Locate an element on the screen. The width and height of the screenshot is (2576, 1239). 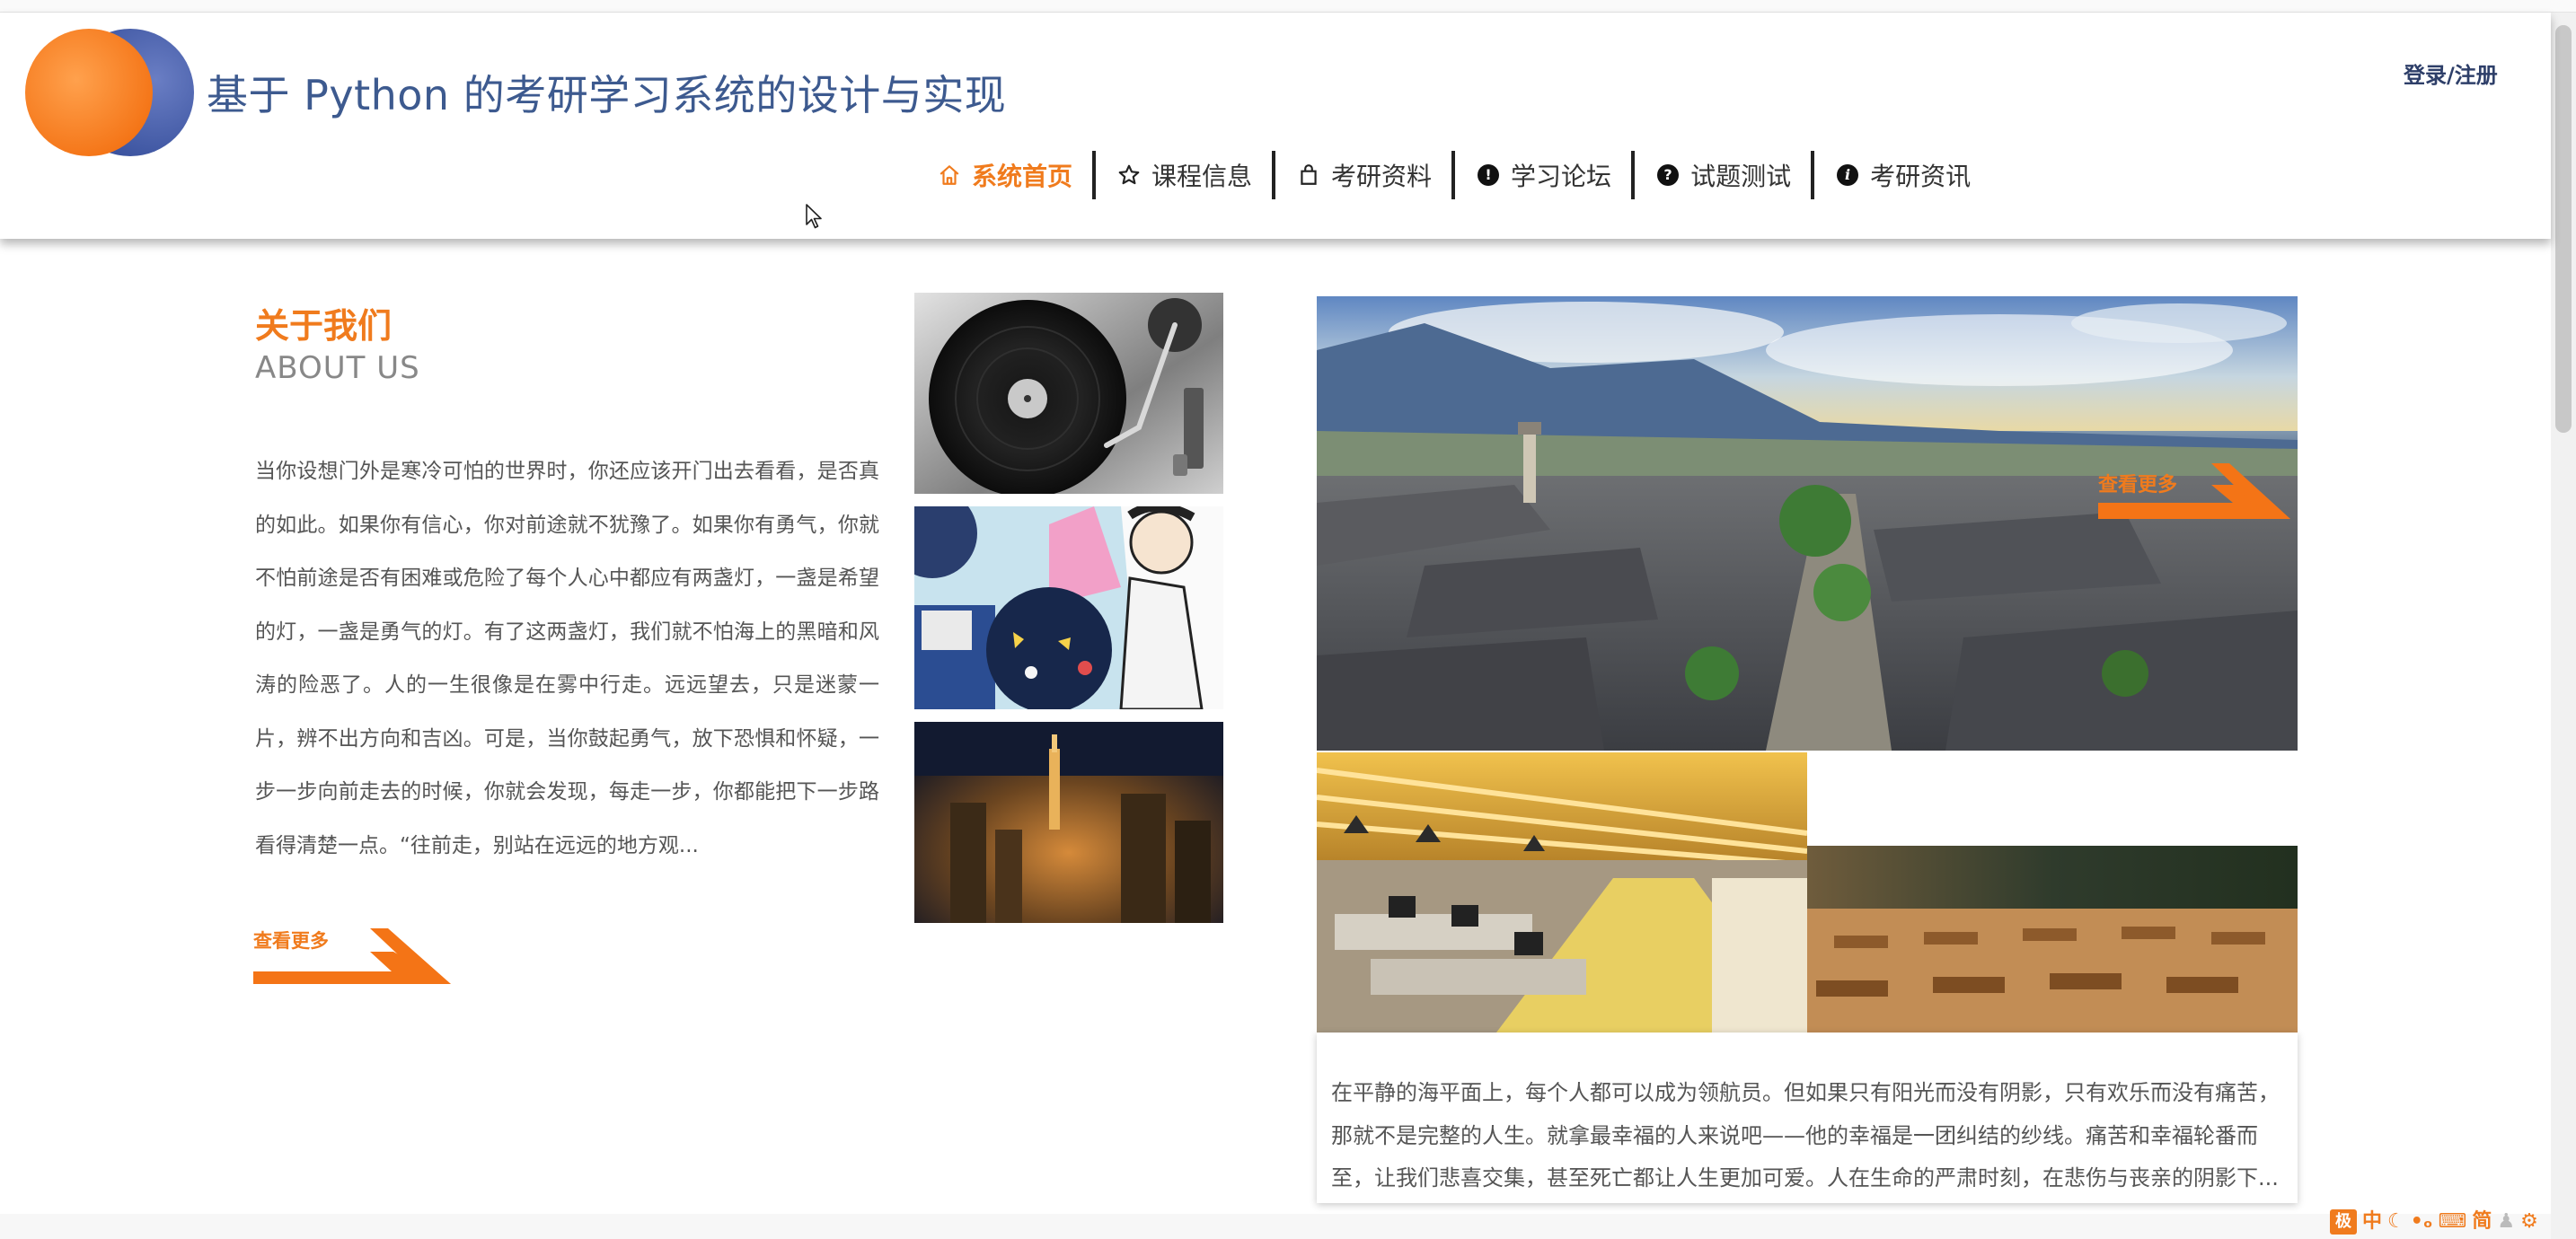
dots-icon: •ₒ is located at coordinates (2422, 1222).